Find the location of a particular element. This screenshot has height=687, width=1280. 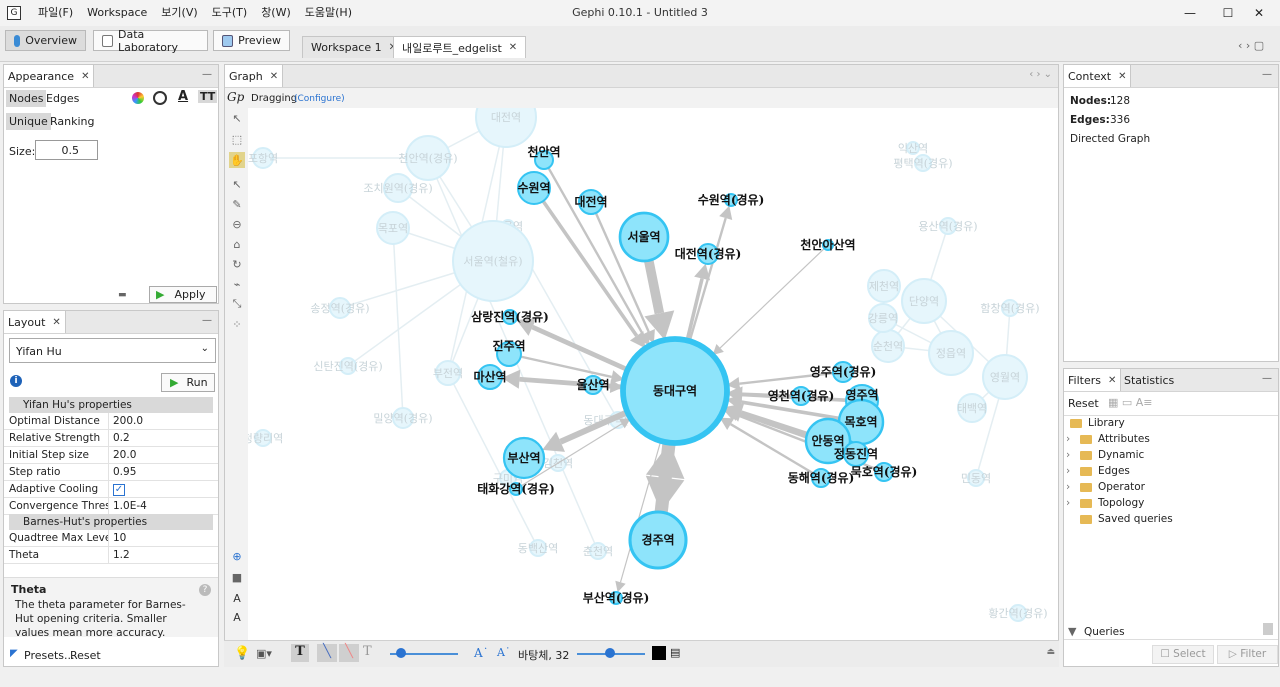

menu-view: 보기(V) is located at coordinates (179, 13).